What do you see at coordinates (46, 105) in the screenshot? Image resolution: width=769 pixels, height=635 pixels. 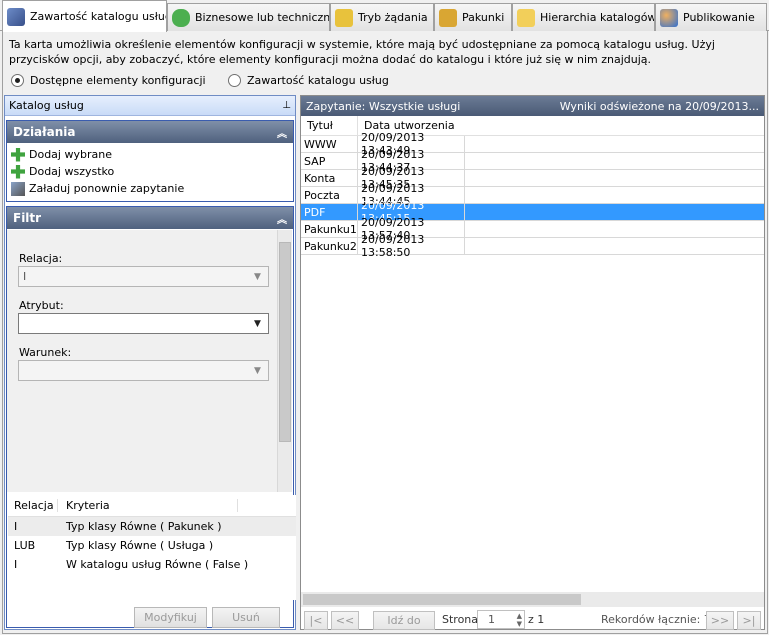 I see `panel-title: Katalog usług` at bounding box center [46, 105].